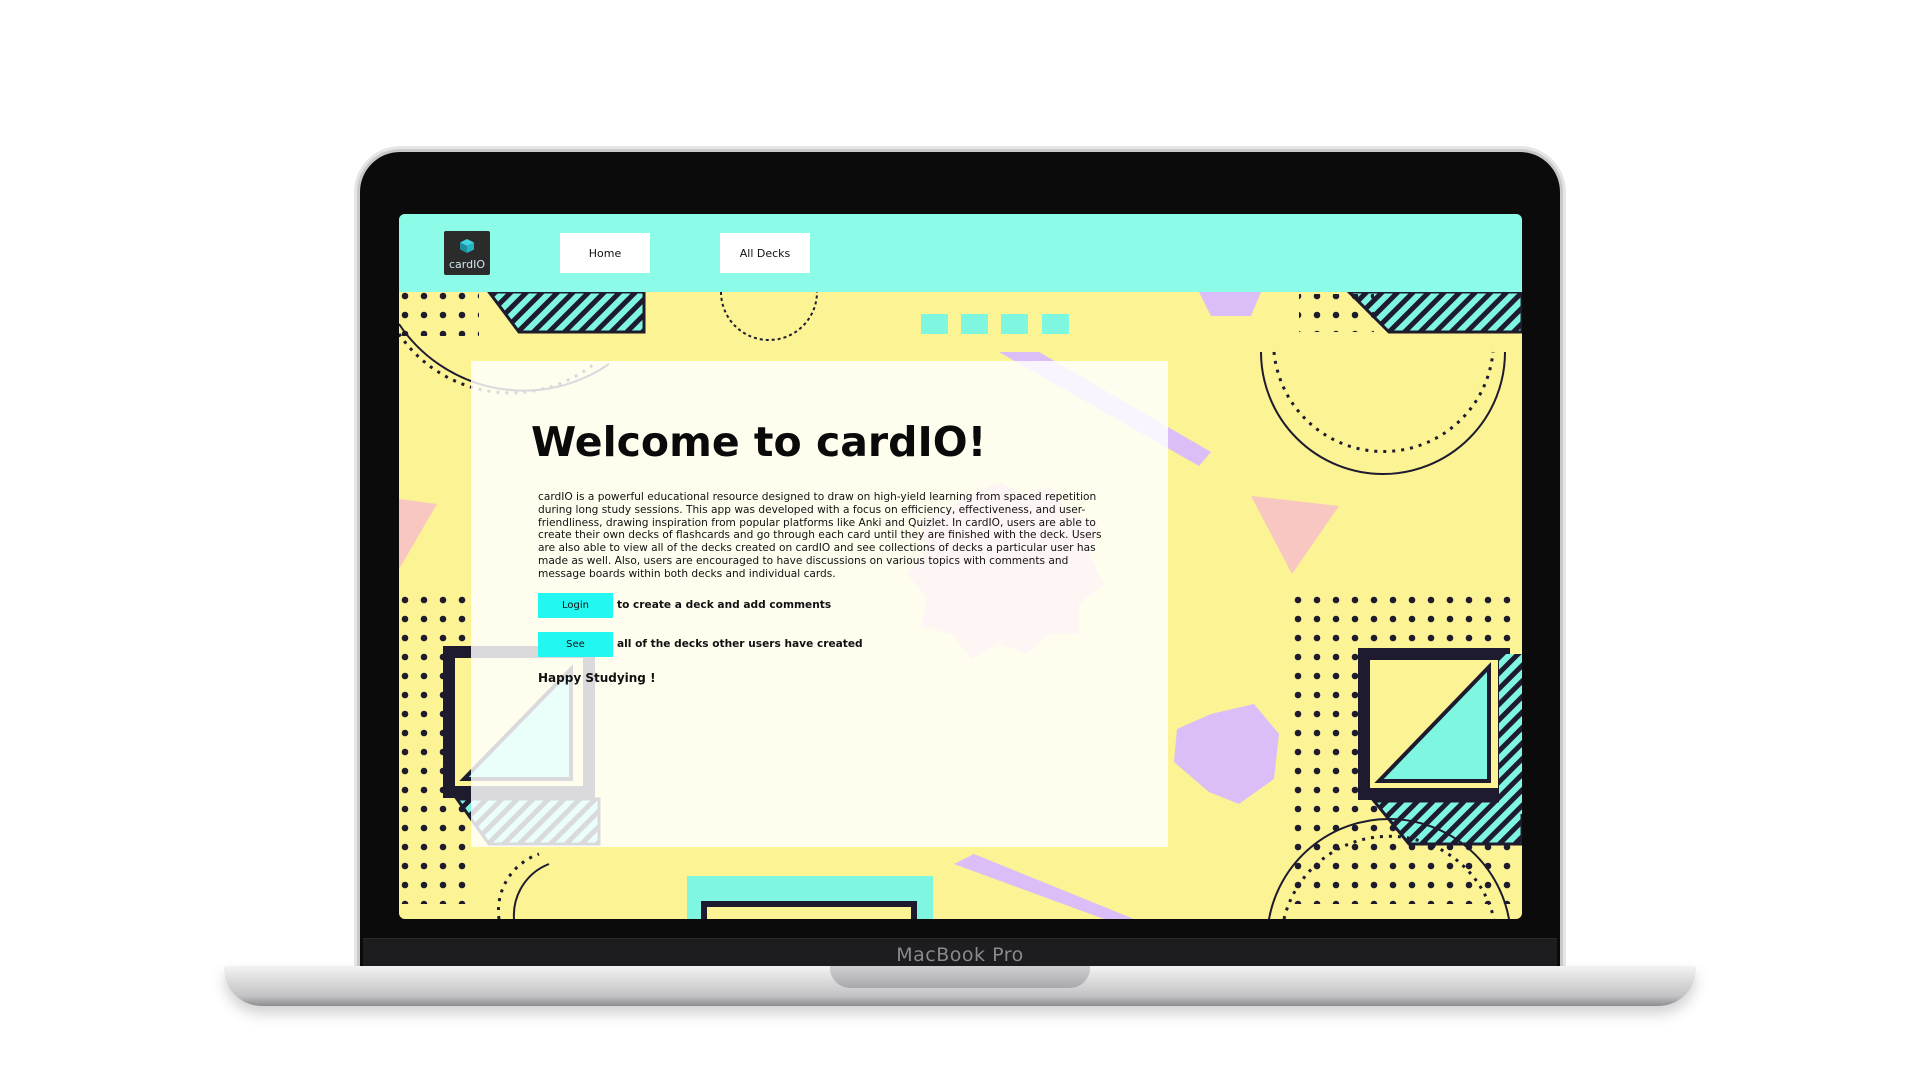 Image resolution: width=1920 pixels, height=1080 pixels. What do you see at coordinates (960, 253) in the screenshot?
I see `top-navbar: cardIO Home All Decks` at bounding box center [960, 253].